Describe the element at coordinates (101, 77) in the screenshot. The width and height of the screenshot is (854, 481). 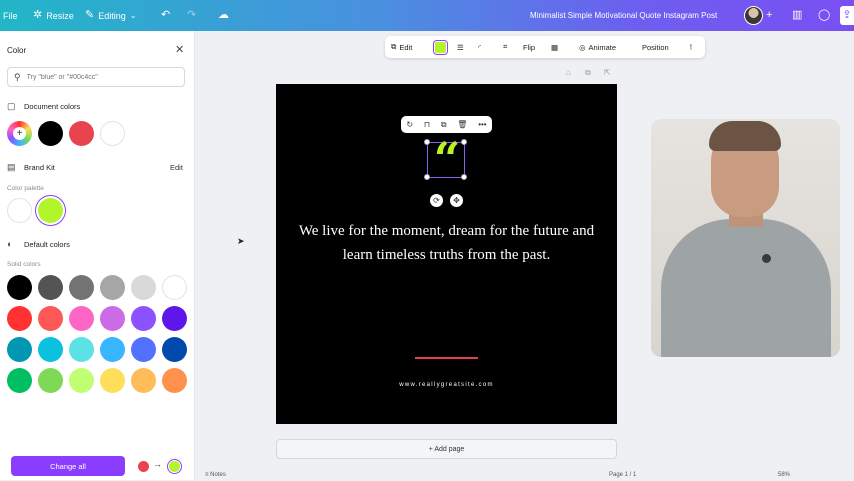
I see `color-search-input` at that location.